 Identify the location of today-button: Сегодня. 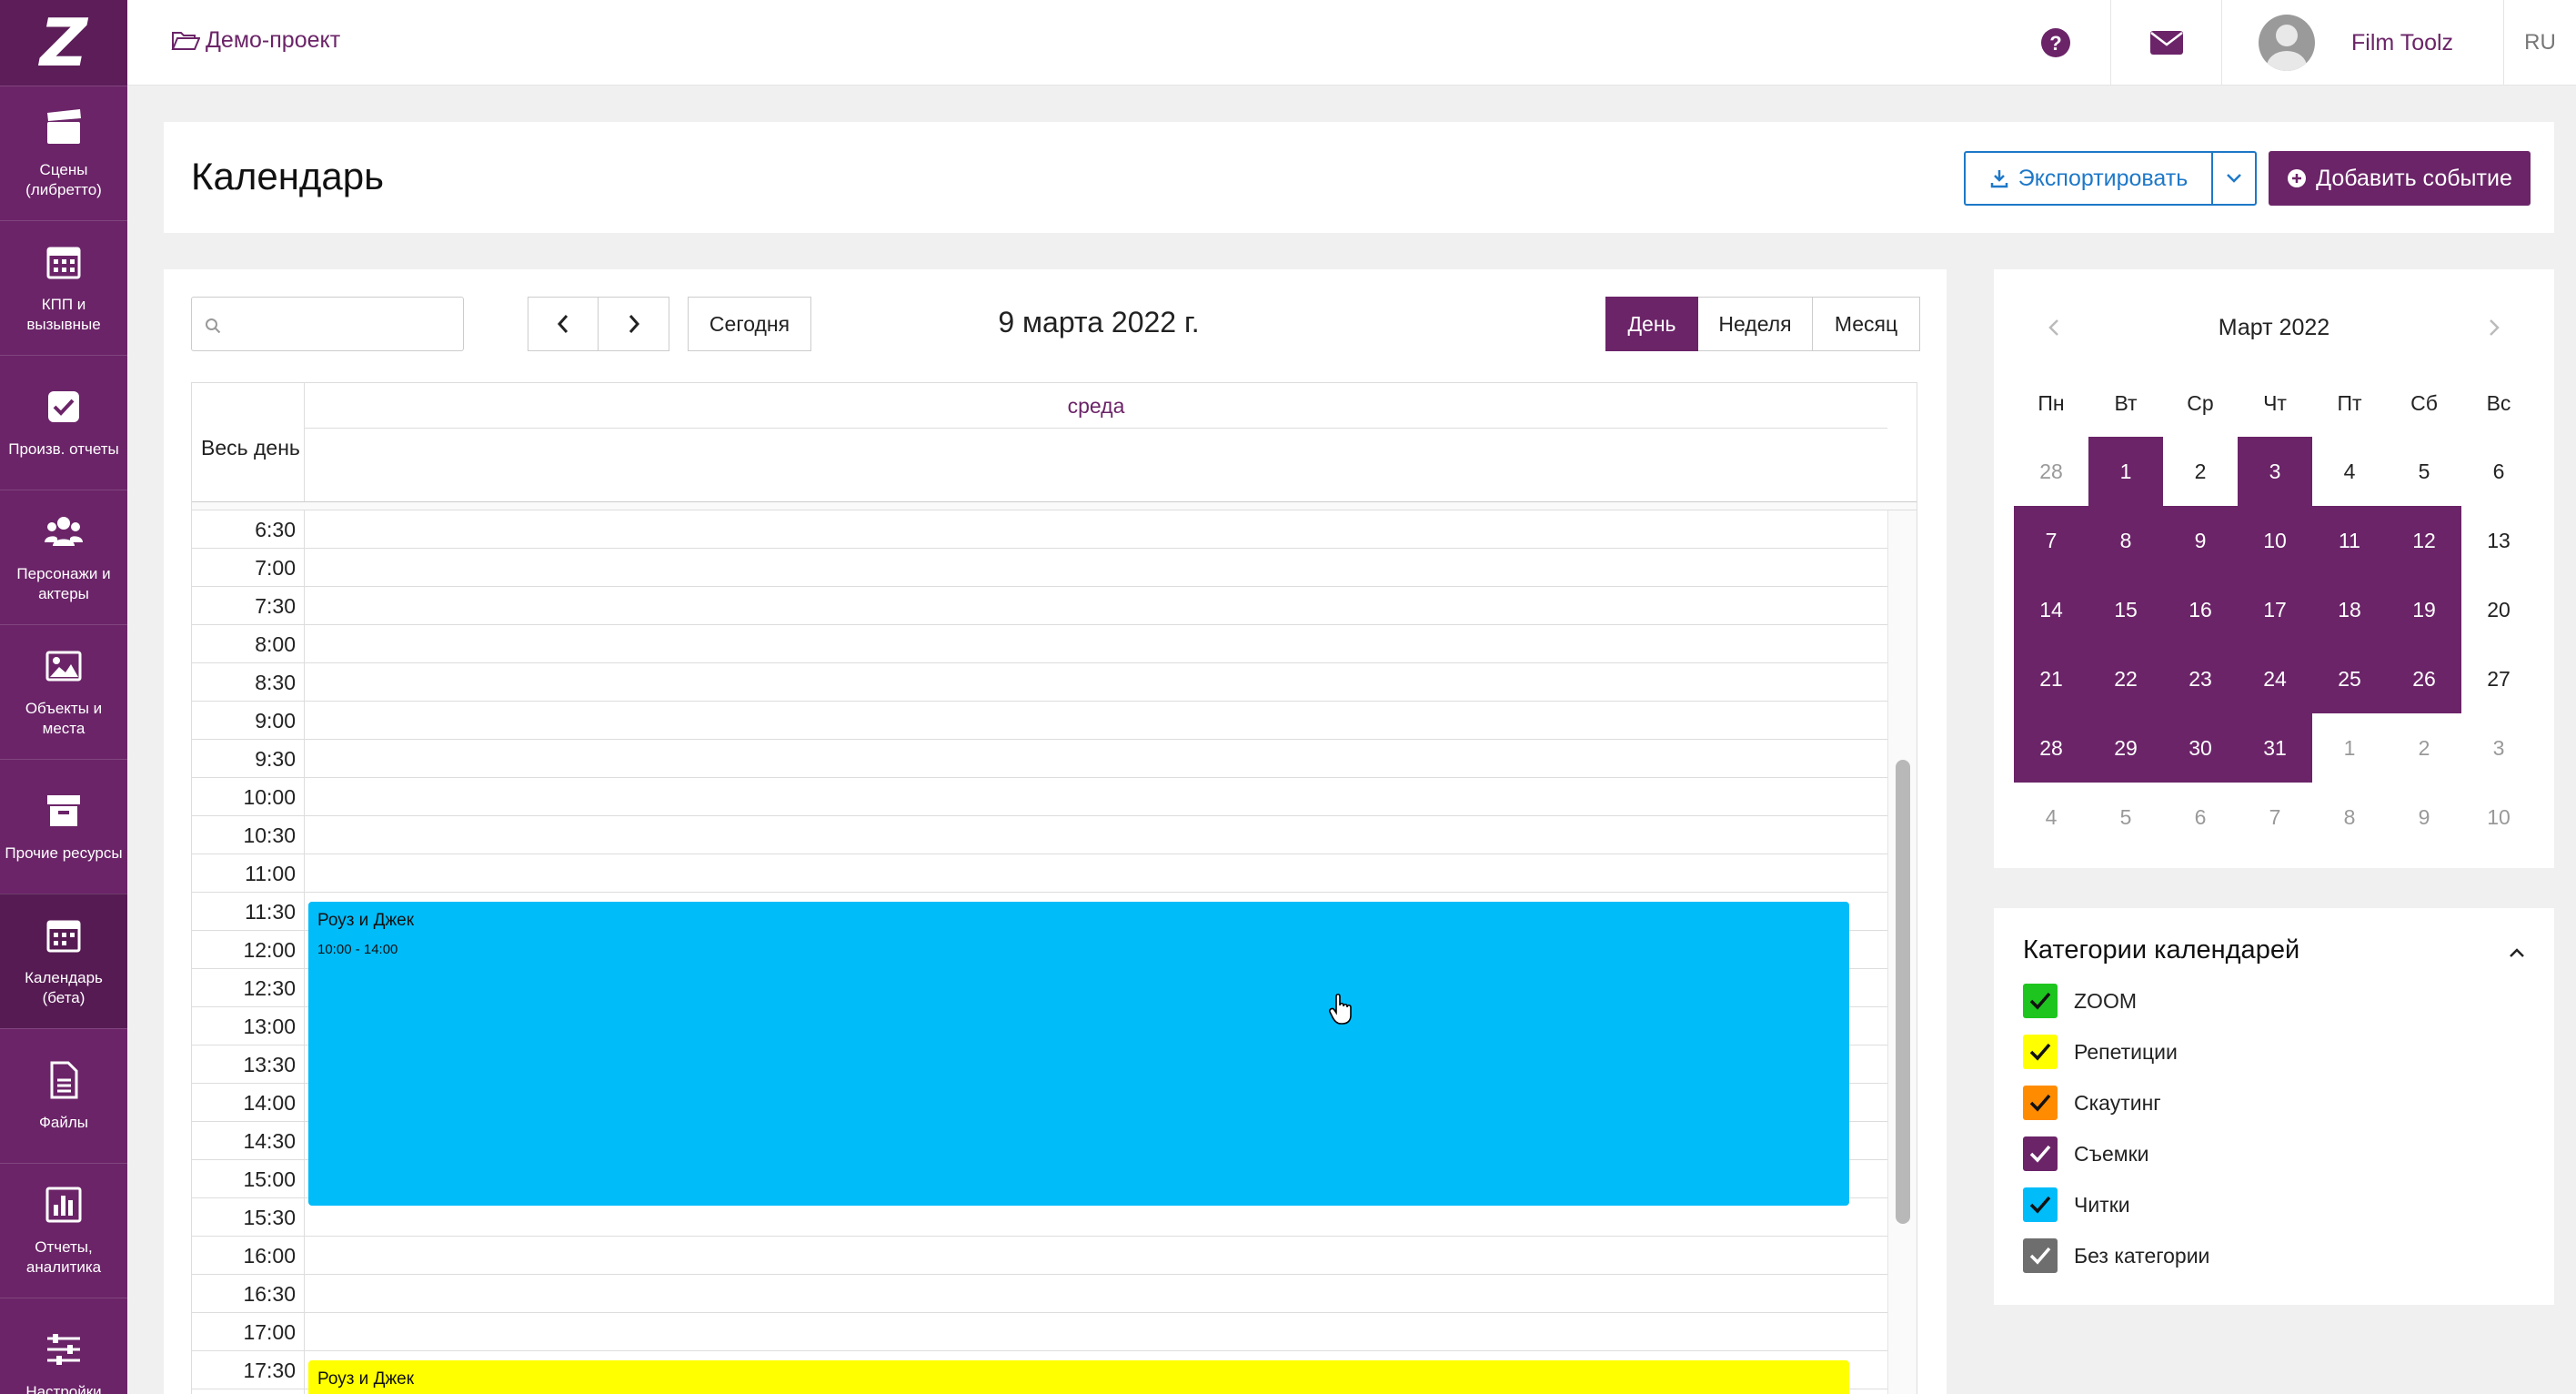
(749, 324).